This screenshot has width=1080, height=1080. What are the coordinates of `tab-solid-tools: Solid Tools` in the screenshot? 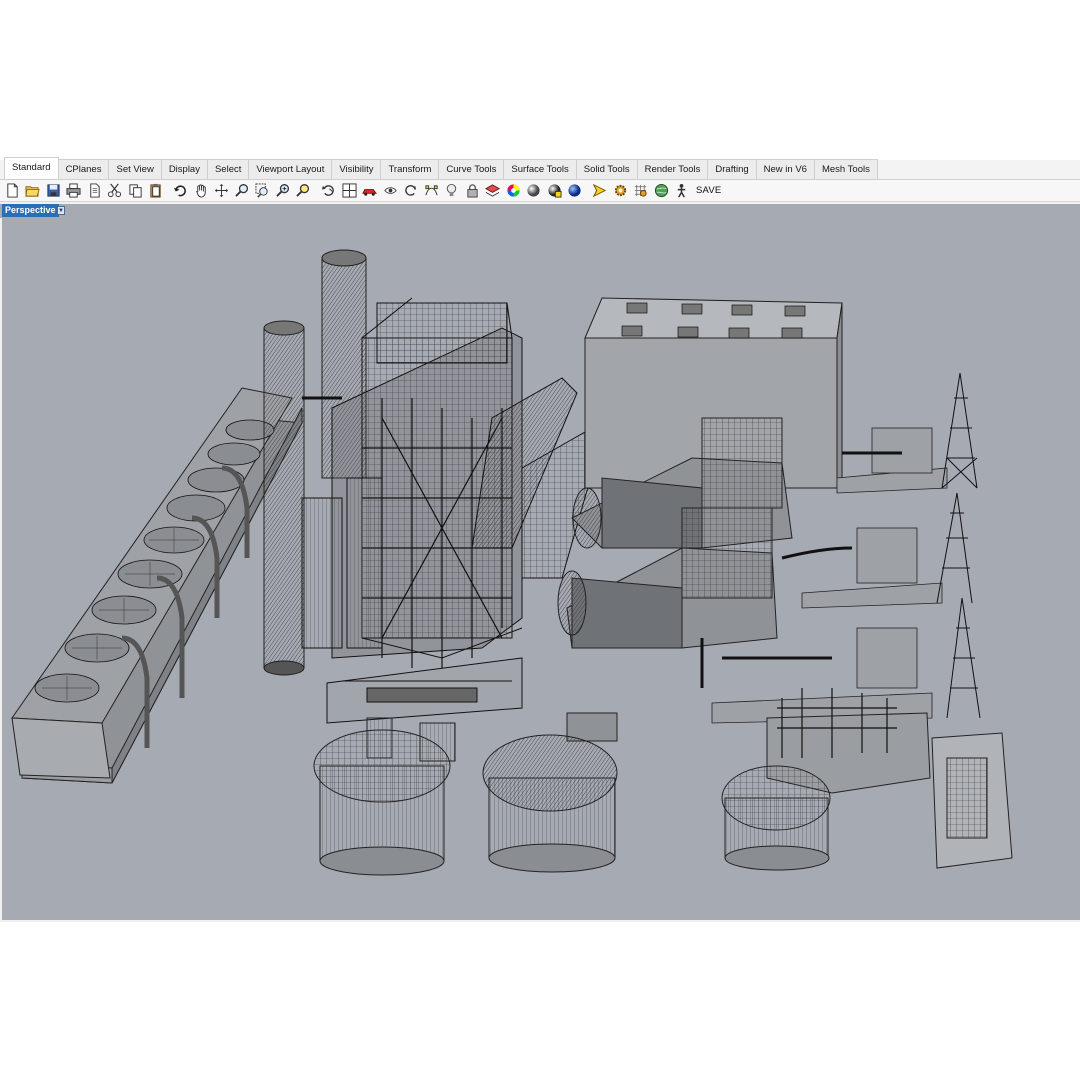 It's located at (606, 169).